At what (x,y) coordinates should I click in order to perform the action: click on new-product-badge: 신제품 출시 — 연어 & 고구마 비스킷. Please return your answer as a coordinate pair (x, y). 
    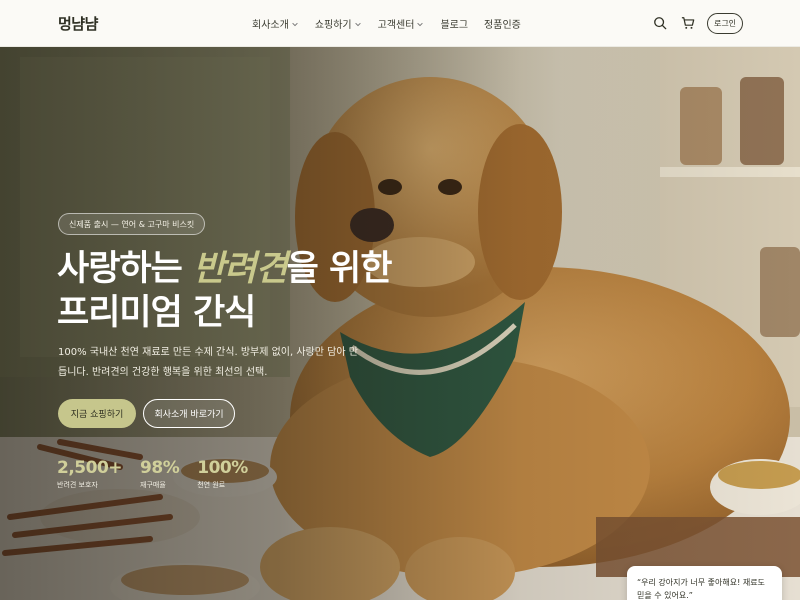
    Looking at the image, I should click on (132, 224).